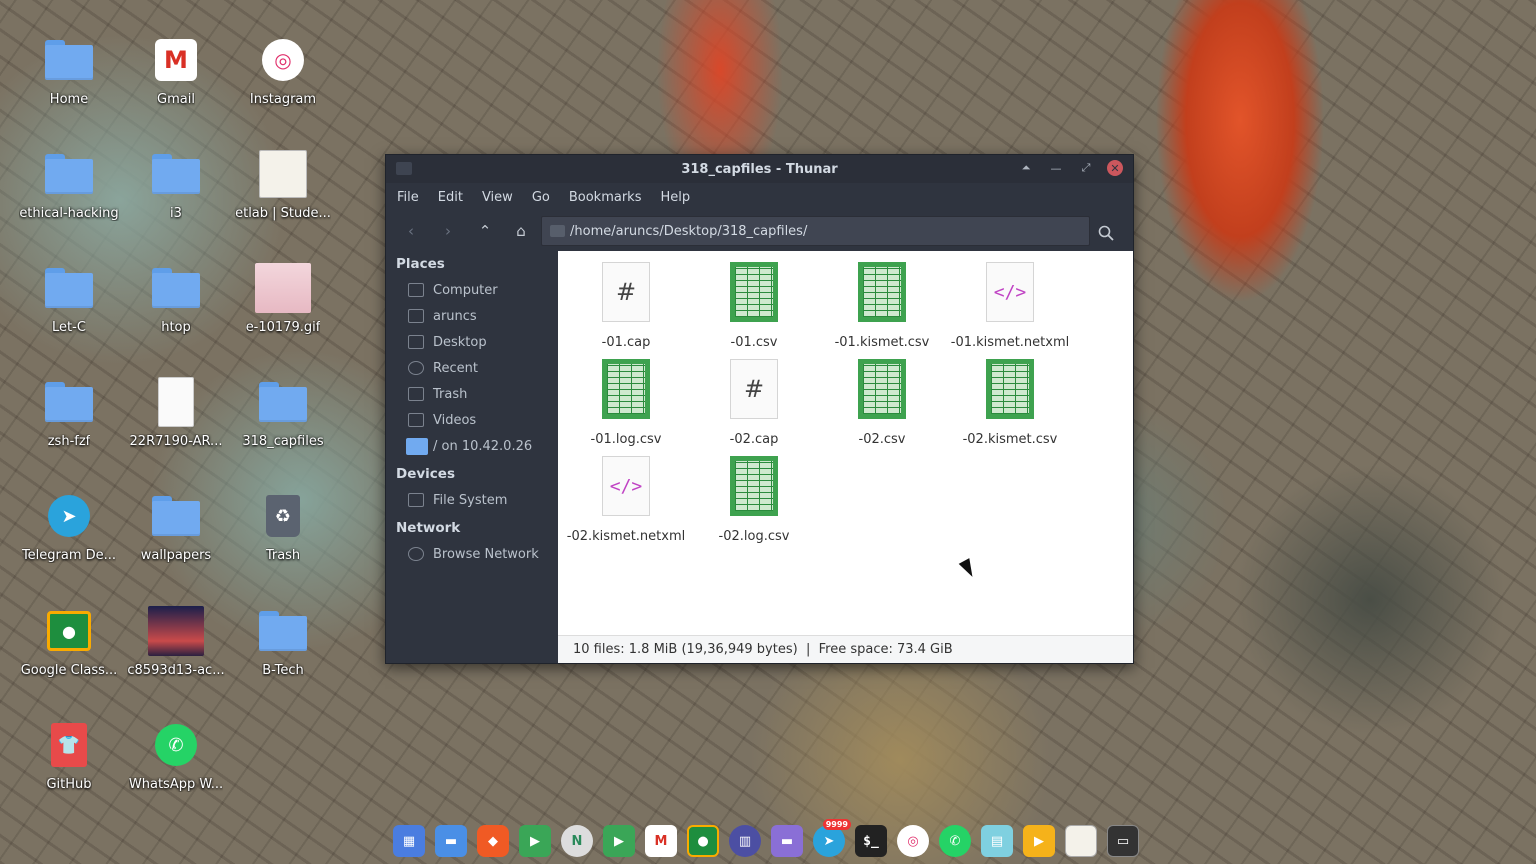 The image size is (1536, 864). What do you see at coordinates (754, 305) in the screenshot?
I see `file-item: -01.csv` at bounding box center [754, 305].